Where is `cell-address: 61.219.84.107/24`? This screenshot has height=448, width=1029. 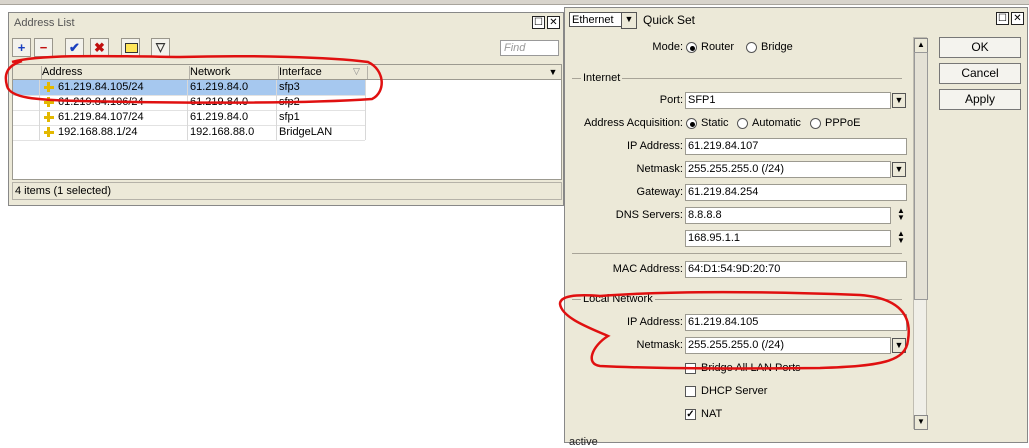
cell-address: 61.219.84.107/24 is located at coordinates (101, 117).